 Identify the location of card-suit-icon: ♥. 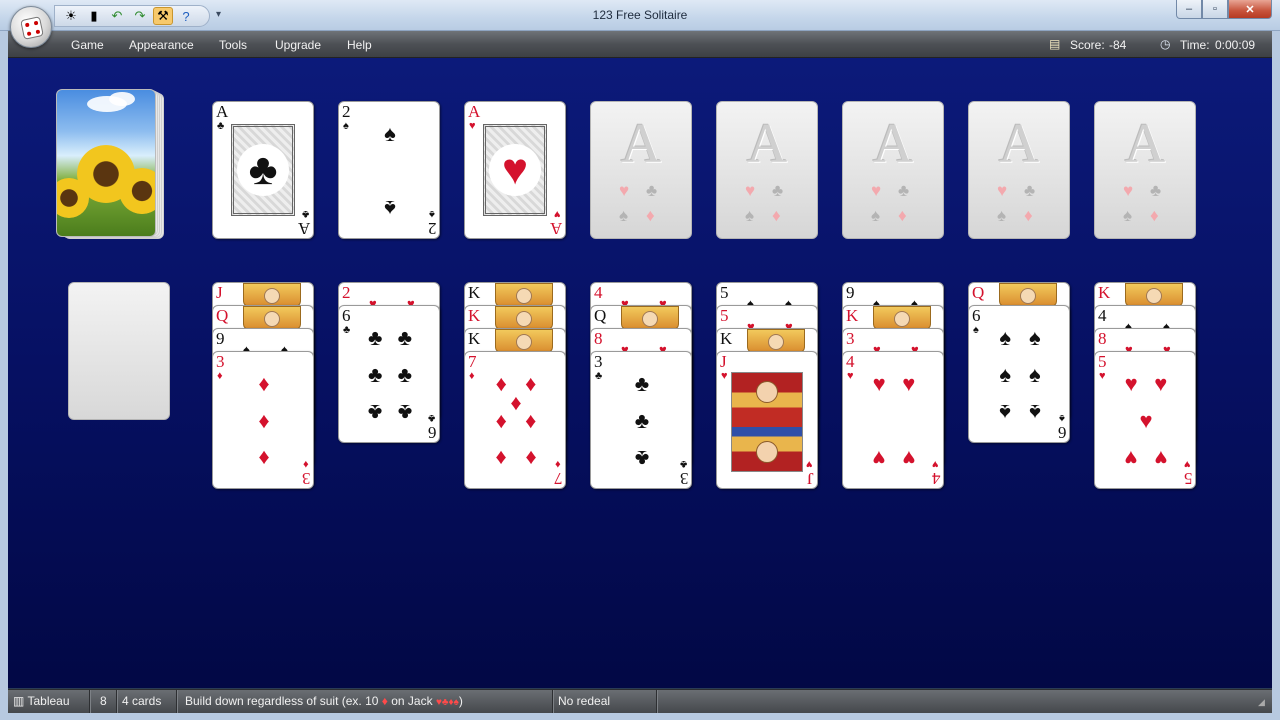
(850, 376).